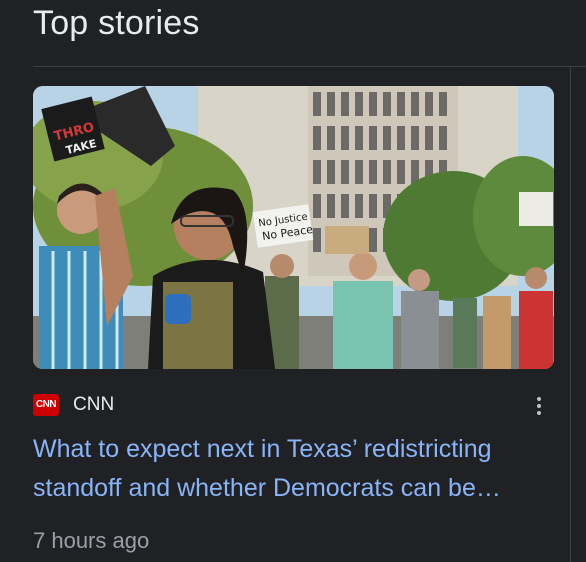  What do you see at coordinates (46, 405) in the screenshot?
I see `cnn-logo-icon: CNN` at bounding box center [46, 405].